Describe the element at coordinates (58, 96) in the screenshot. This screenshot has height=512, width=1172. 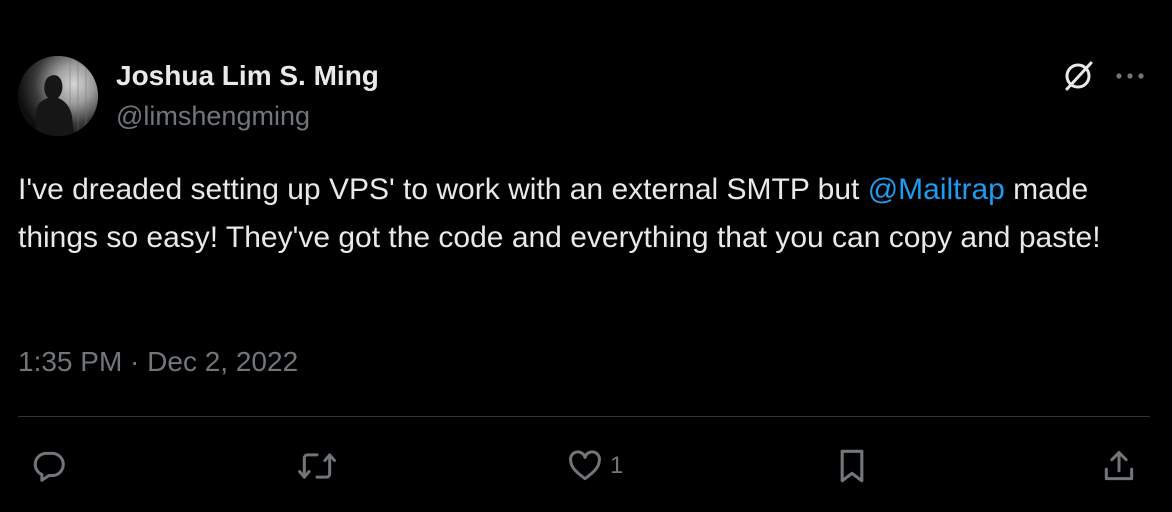
I see `avatar` at that location.